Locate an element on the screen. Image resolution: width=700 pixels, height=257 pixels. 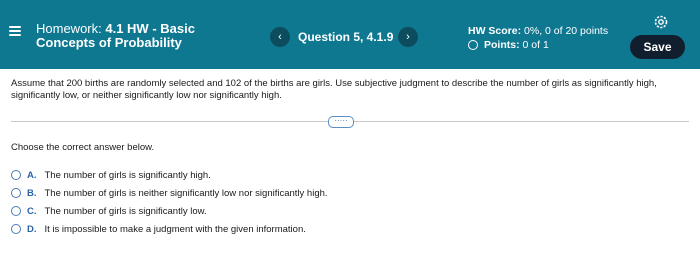
instruction-text: Choose the correct answer below. is located at coordinates (83, 147).